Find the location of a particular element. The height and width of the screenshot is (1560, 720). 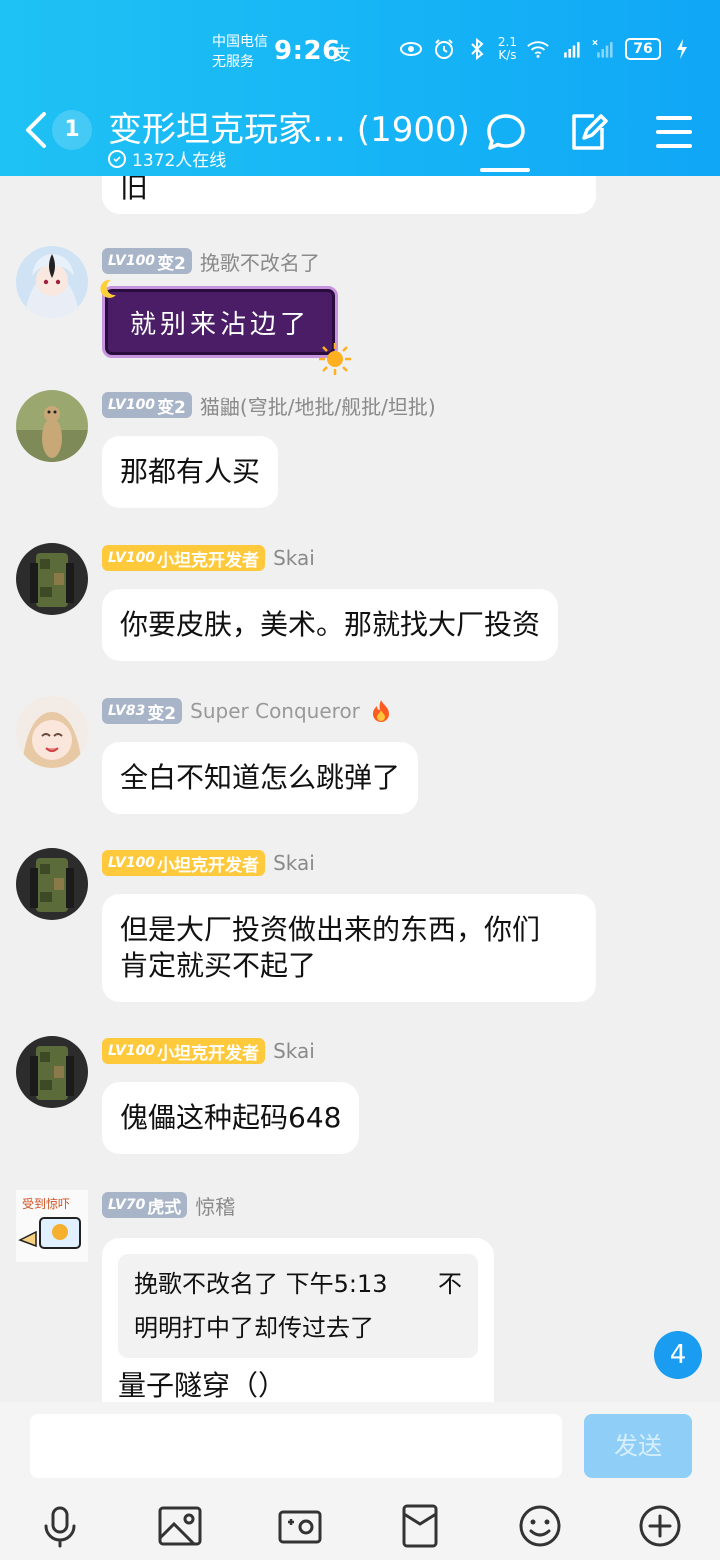

carrier-service: 无服务 is located at coordinates (233, 62).